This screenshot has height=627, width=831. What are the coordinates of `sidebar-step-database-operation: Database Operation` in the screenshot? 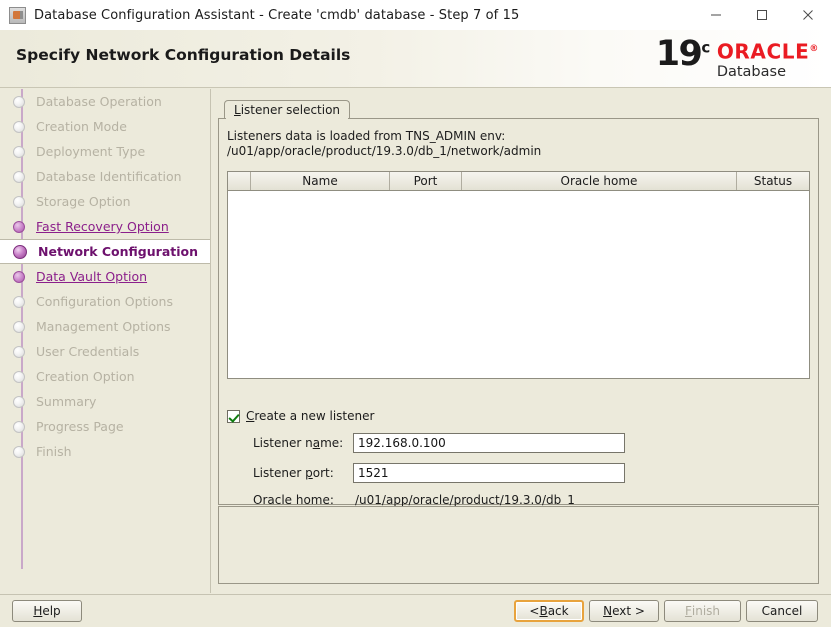 It's located at (105, 101).